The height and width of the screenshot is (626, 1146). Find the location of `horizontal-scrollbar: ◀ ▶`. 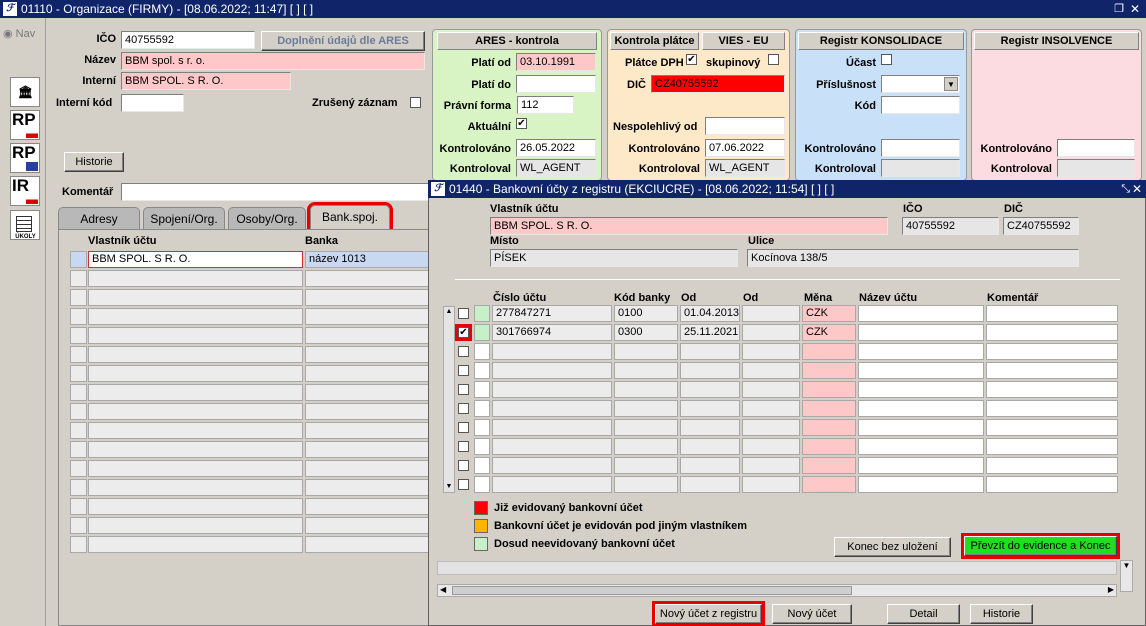

horizontal-scrollbar: ◀ ▶ is located at coordinates (777, 590).